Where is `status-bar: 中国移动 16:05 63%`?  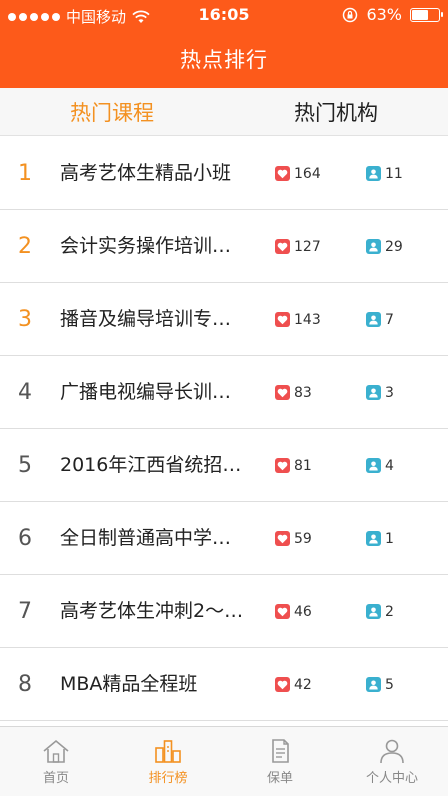 status-bar: 中国移动 16:05 63% is located at coordinates (224, 16).